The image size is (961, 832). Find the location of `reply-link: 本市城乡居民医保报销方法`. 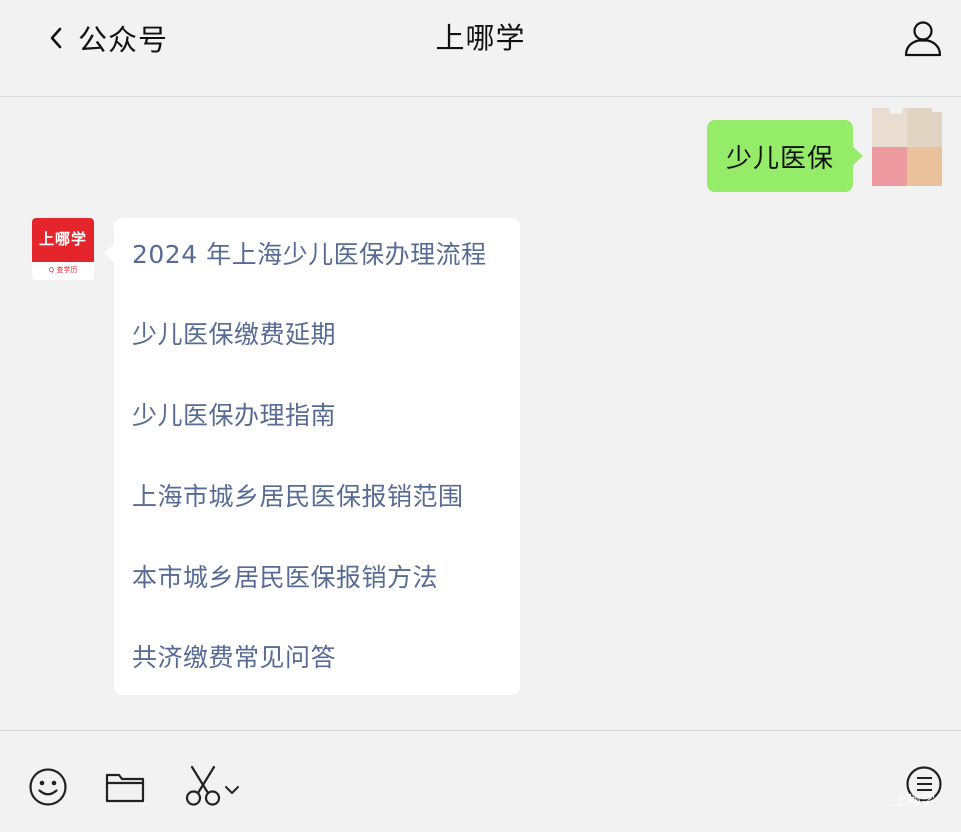

reply-link: 本市城乡居民医保报销方法 is located at coordinates (285, 578).